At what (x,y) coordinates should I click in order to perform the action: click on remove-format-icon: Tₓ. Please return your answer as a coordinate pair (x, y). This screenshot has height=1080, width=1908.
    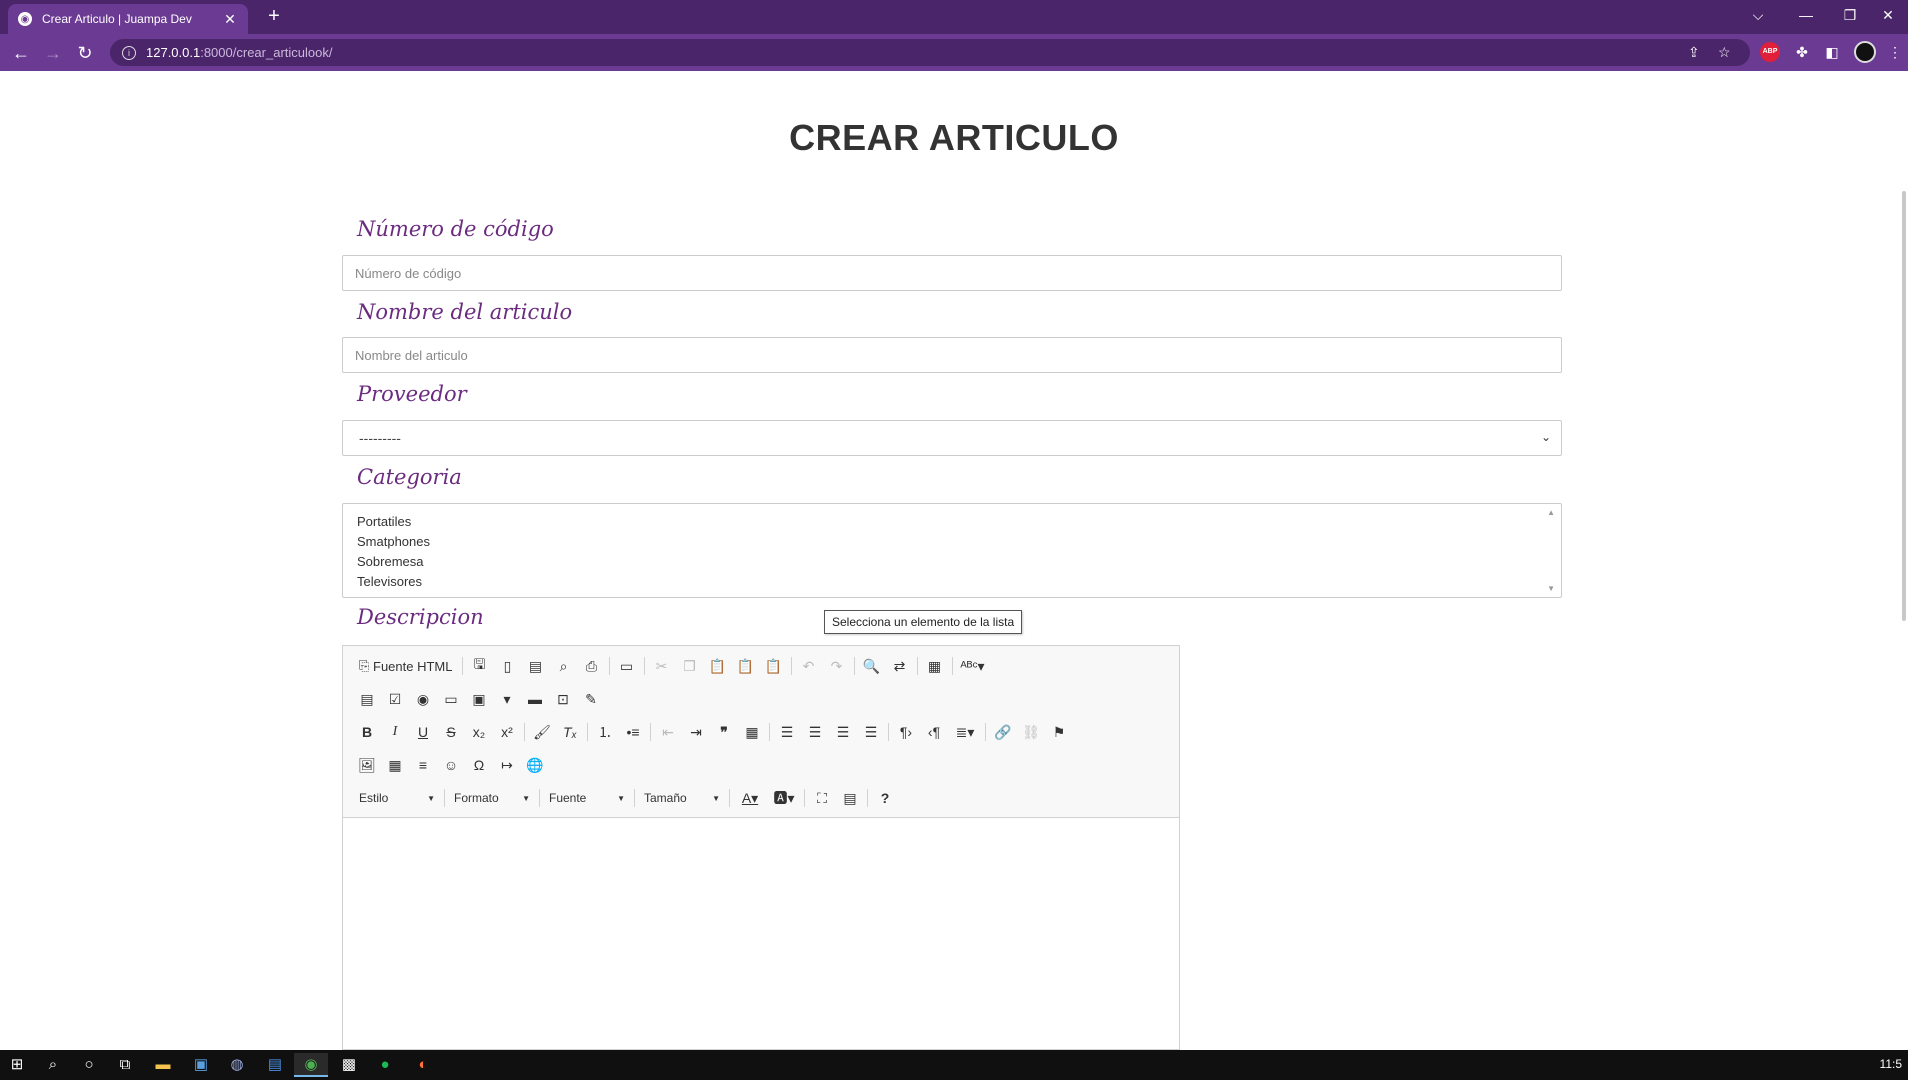
    Looking at the image, I should click on (570, 732).